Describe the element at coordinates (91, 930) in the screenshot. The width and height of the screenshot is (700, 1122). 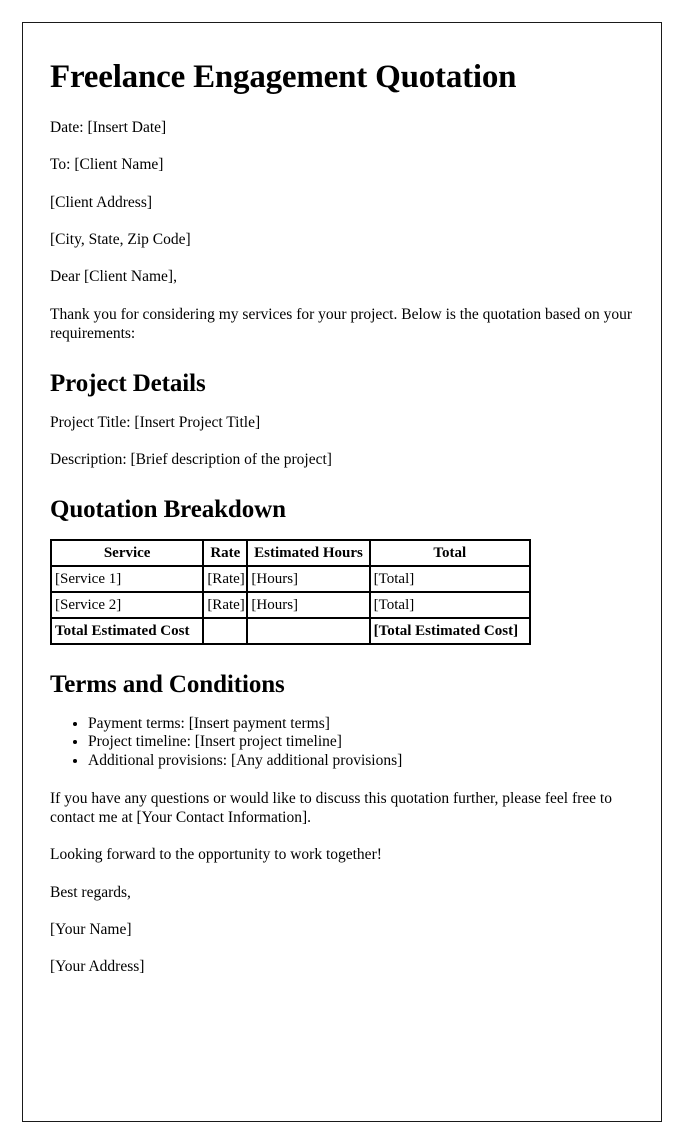
I see `signature-name-line: [Your Name]` at that location.